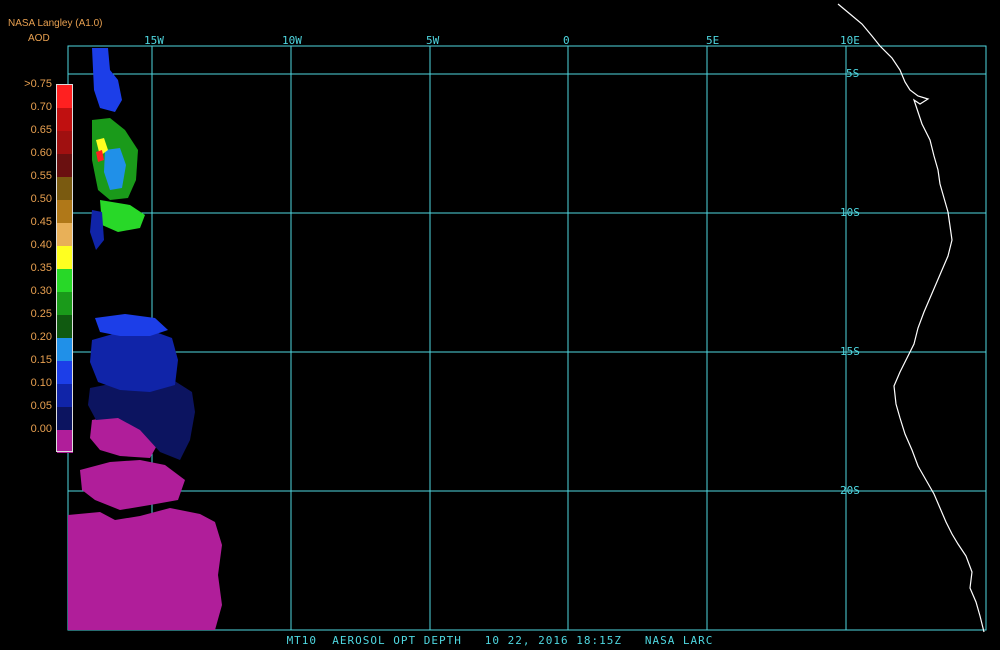 This screenshot has height=650, width=1000. What do you see at coordinates (154, 40) in the screenshot?
I see `lon-label-15w: 15W` at bounding box center [154, 40].